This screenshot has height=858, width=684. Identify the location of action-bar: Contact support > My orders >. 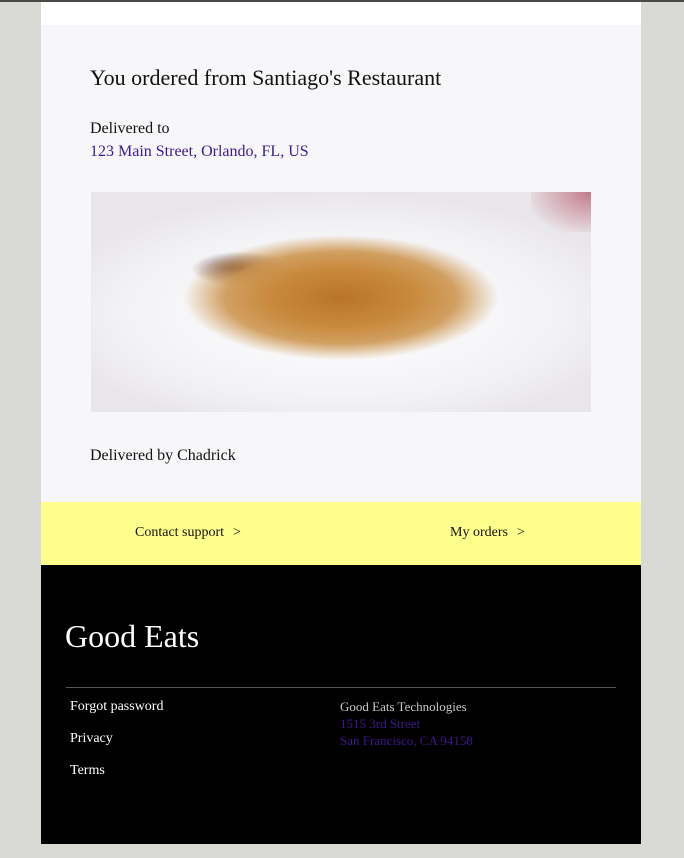
(341, 533).